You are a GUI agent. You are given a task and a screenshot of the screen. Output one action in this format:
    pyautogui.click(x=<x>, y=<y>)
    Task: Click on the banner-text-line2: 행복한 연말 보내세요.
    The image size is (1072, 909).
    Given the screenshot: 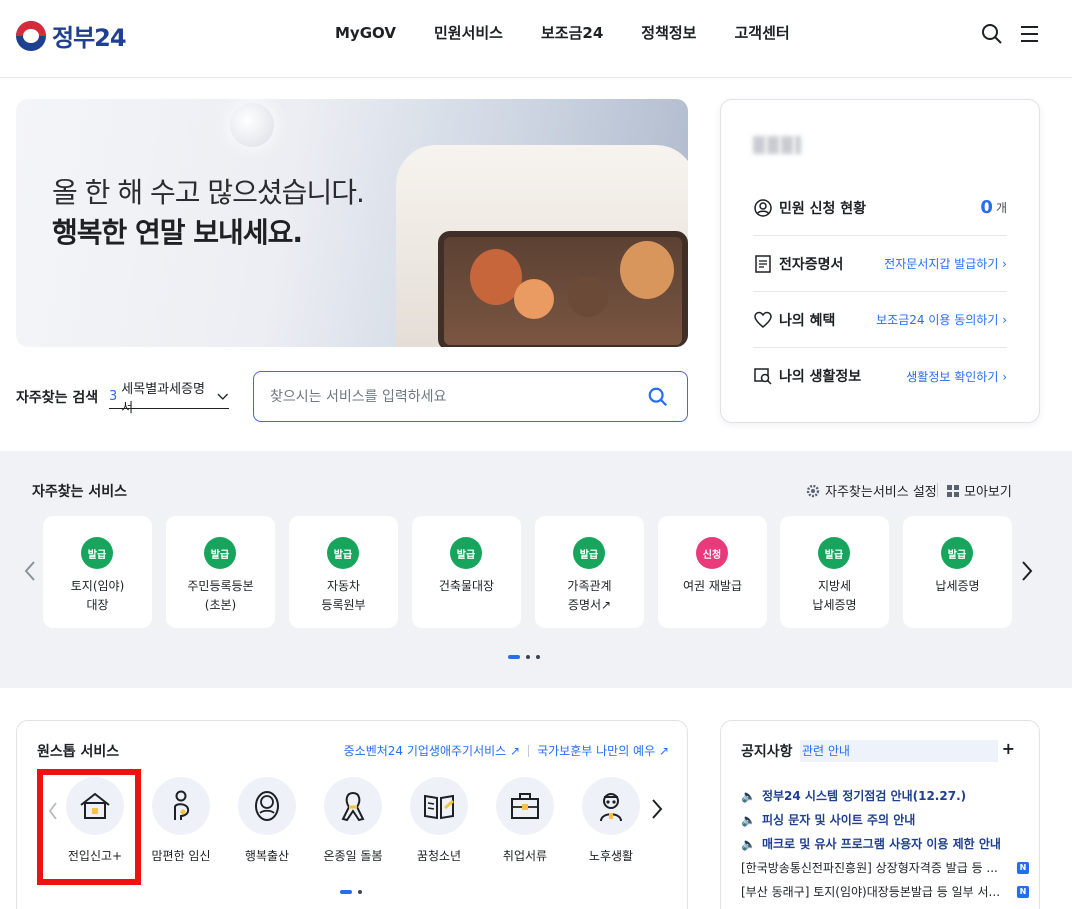 What is the action you would take?
    pyautogui.click(x=177, y=232)
    